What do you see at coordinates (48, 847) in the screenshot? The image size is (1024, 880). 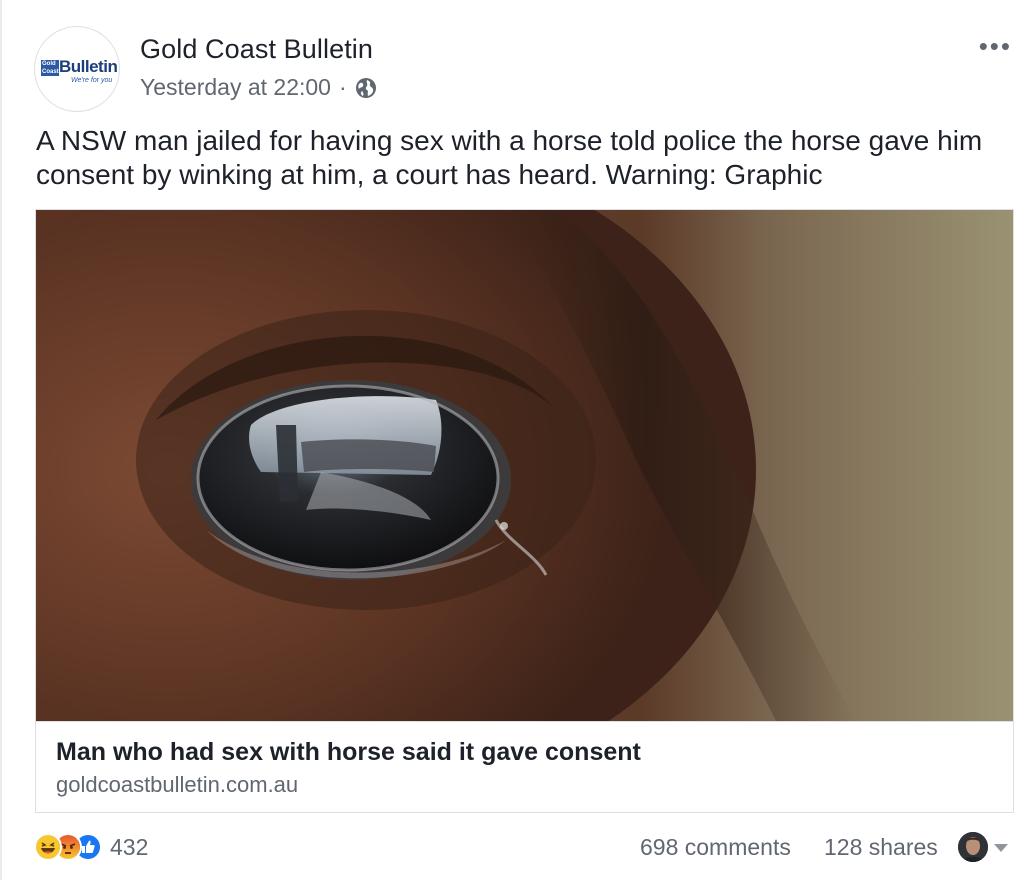 I see `haha-icon` at bounding box center [48, 847].